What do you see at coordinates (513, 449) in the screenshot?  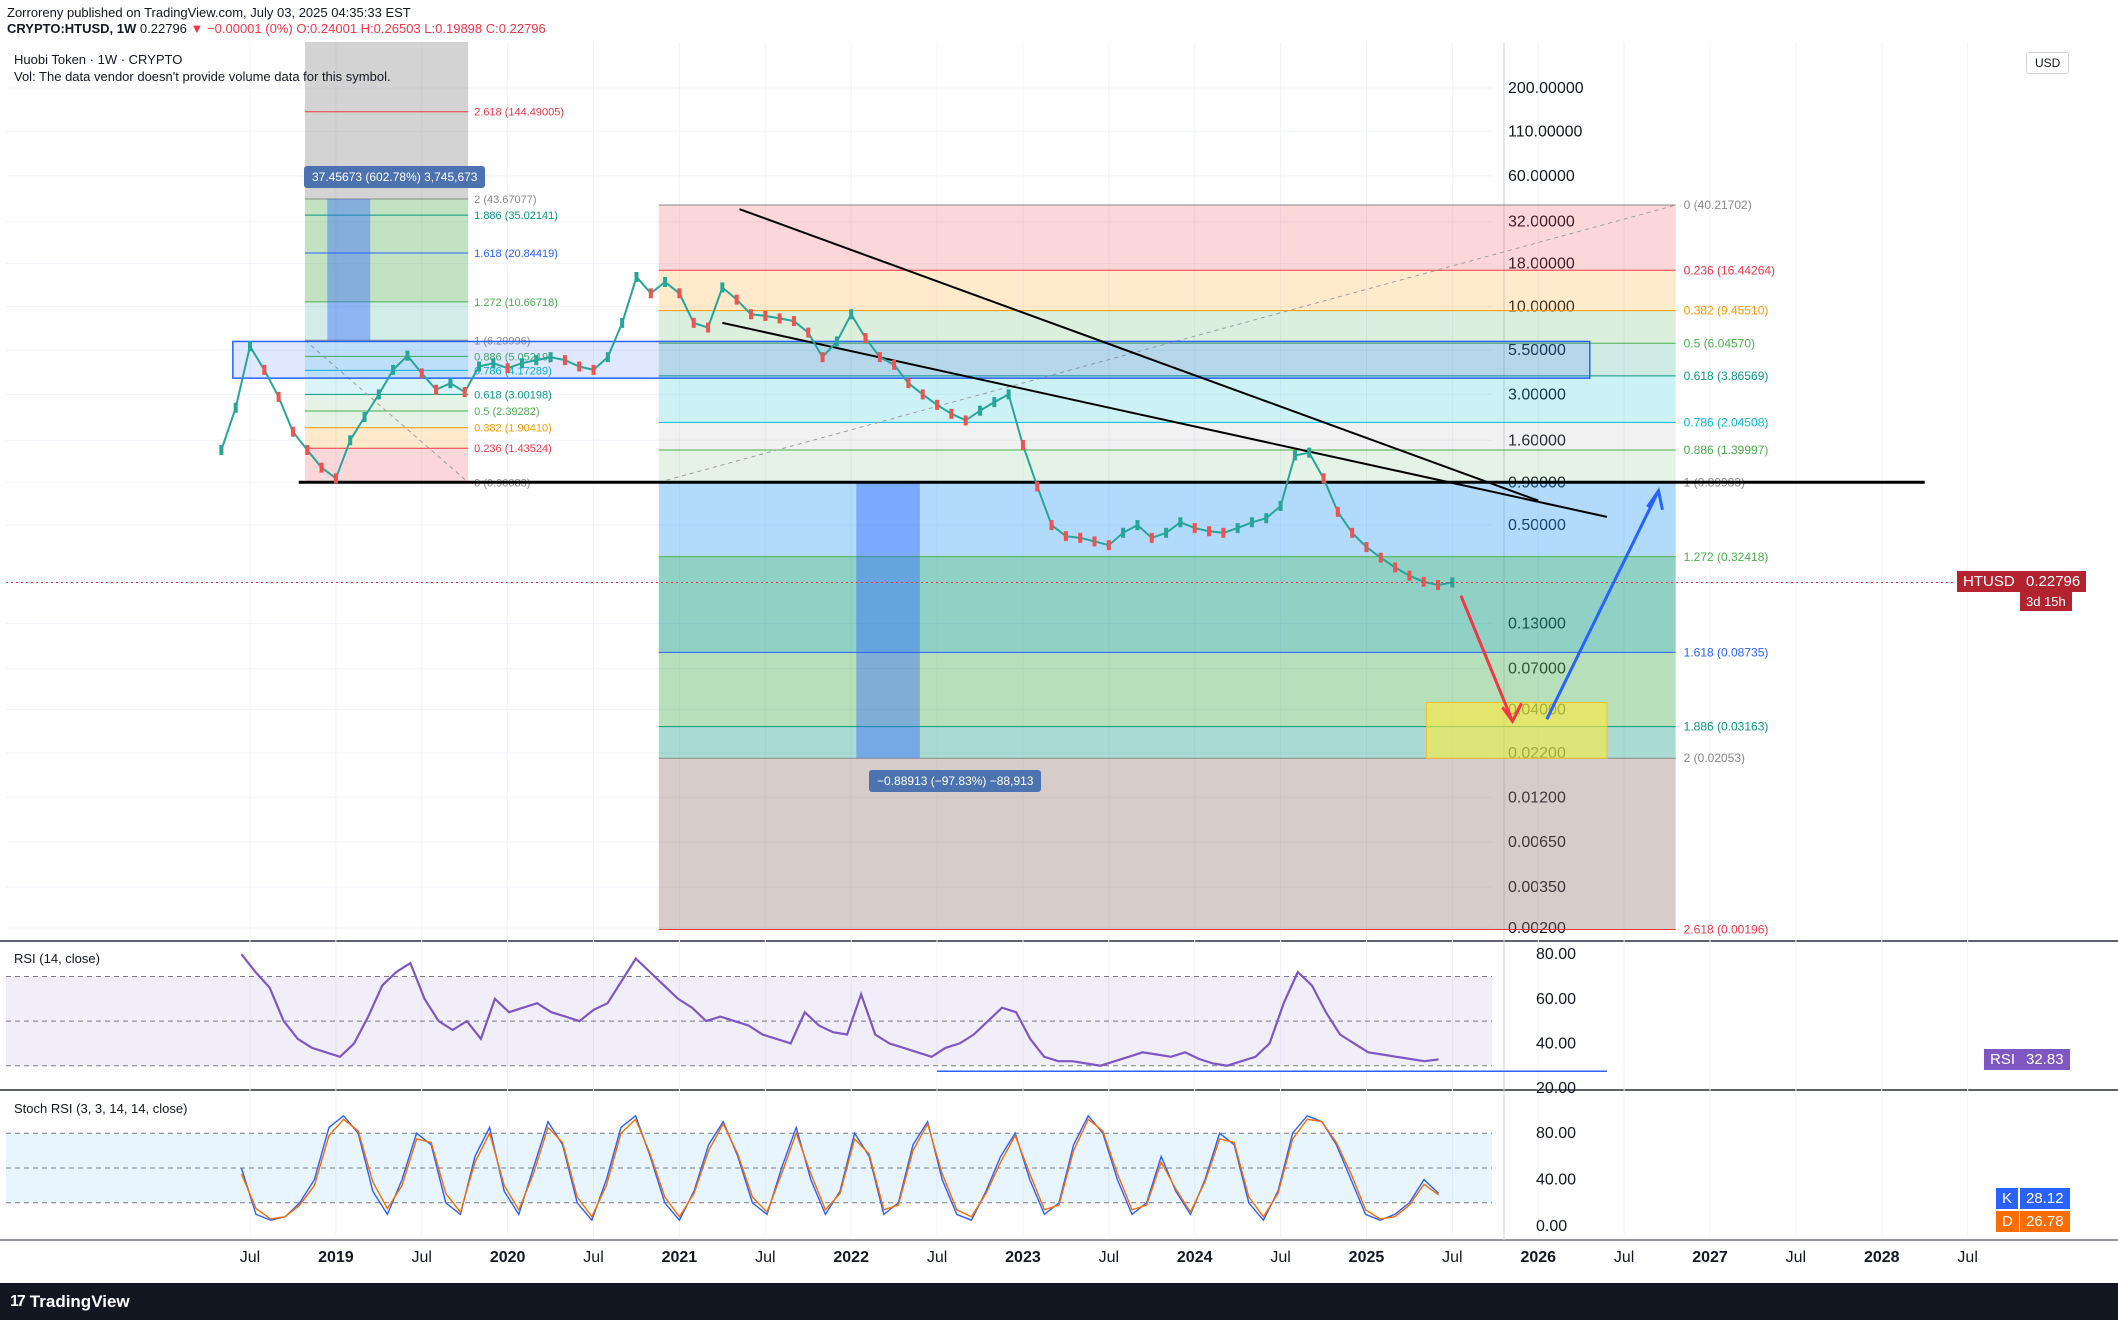 I see `fib-left-level-label: 0.236 (1.43524)` at bounding box center [513, 449].